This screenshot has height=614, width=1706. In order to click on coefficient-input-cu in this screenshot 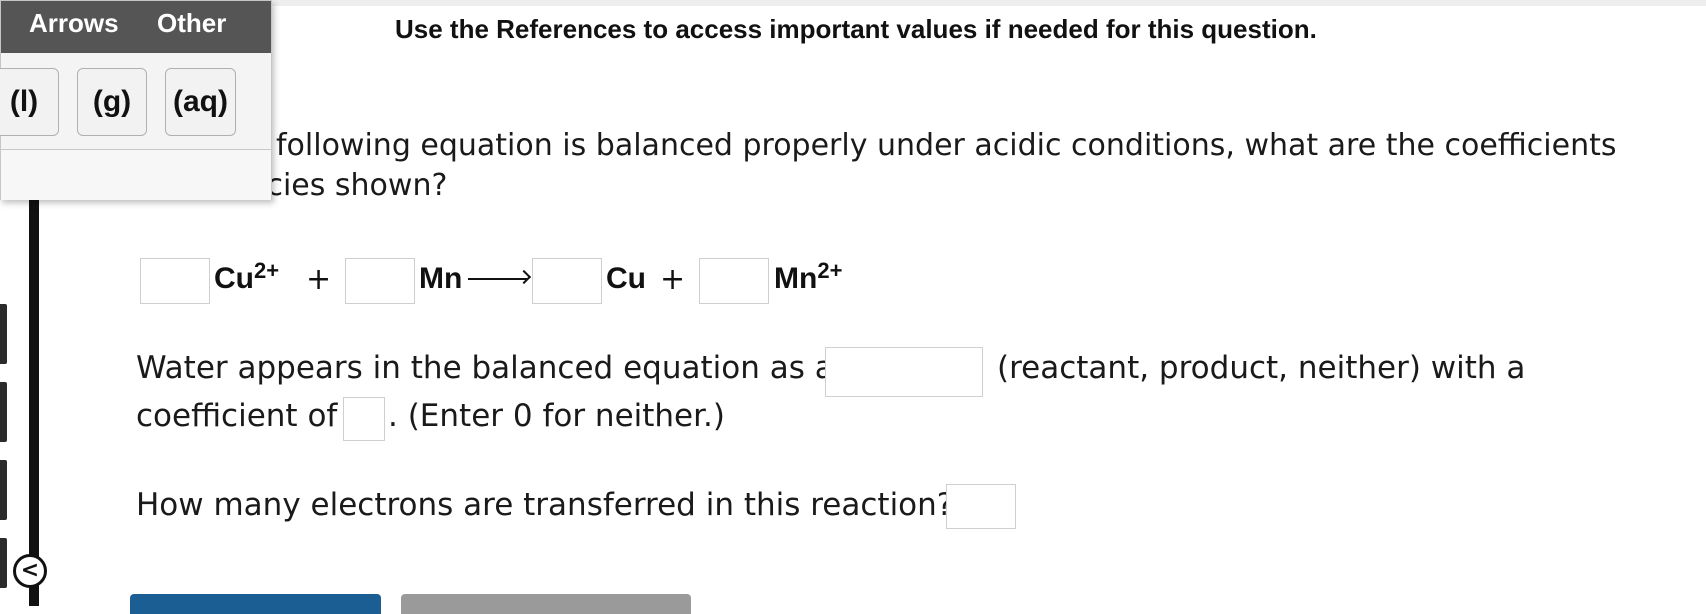, I will do `click(567, 281)`.